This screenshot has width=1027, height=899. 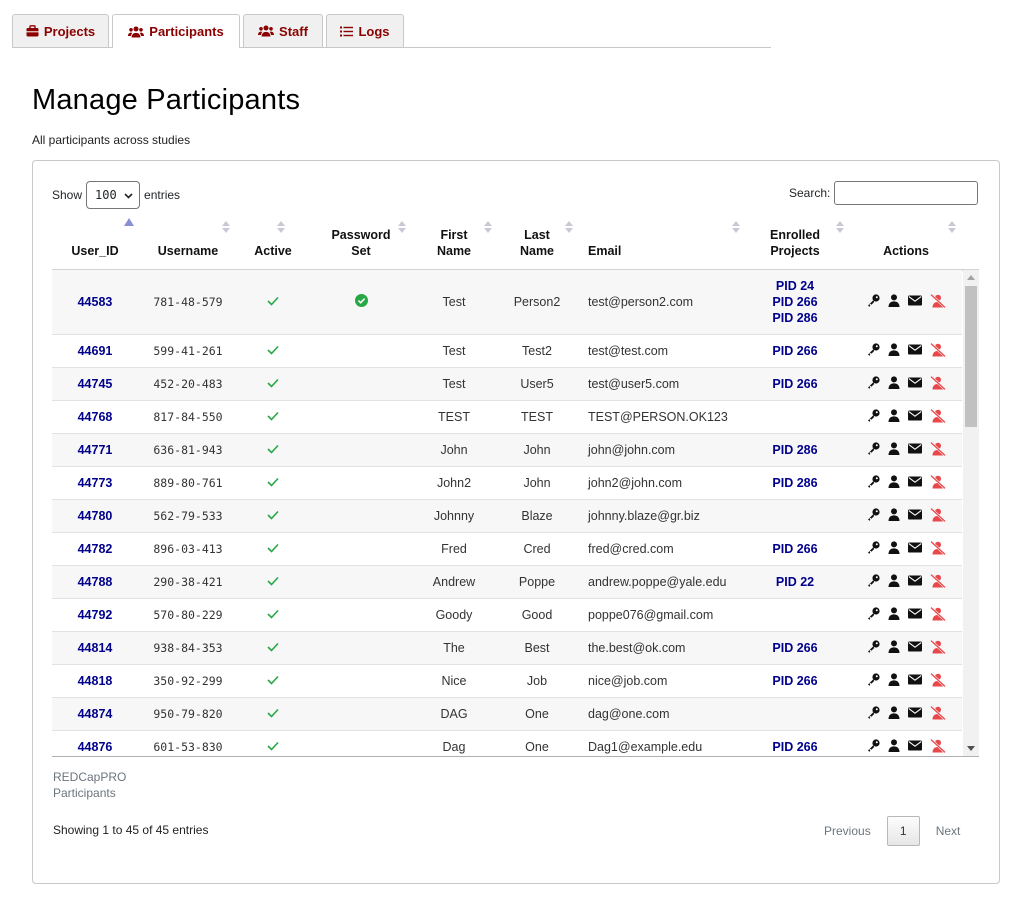 I want to click on user-id-link: 44768, so click(x=95, y=417).